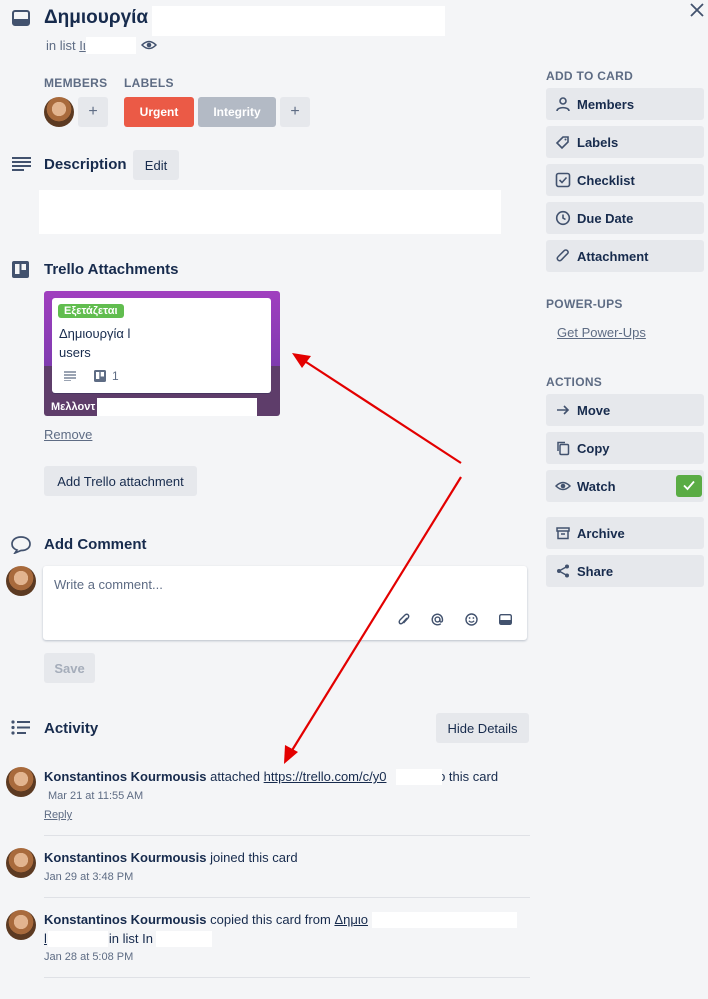 The width and height of the screenshot is (708, 999). I want to click on redacted-board-name, so click(177, 407).